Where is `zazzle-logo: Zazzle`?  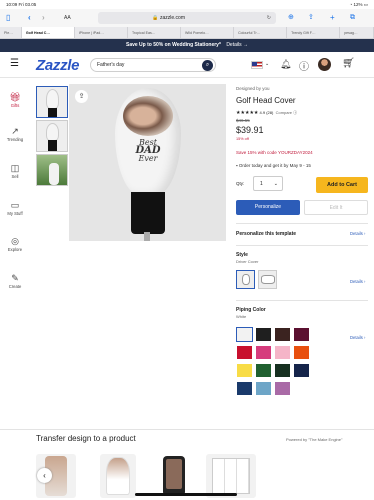
zazzle-logo: Zazzle is located at coordinates (58, 65).